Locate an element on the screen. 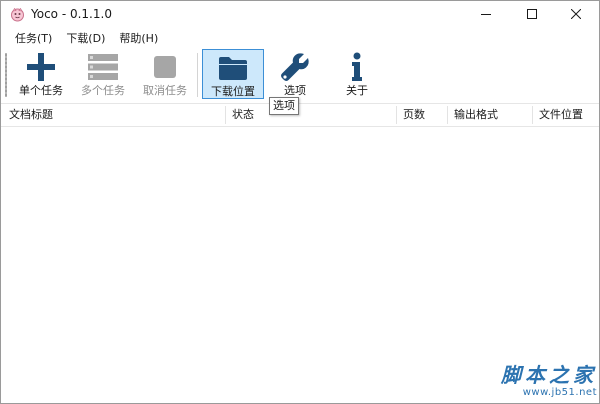 Image resolution: width=600 pixels, height=404 pixels. menu-download: 下载(D) is located at coordinates (85, 39).